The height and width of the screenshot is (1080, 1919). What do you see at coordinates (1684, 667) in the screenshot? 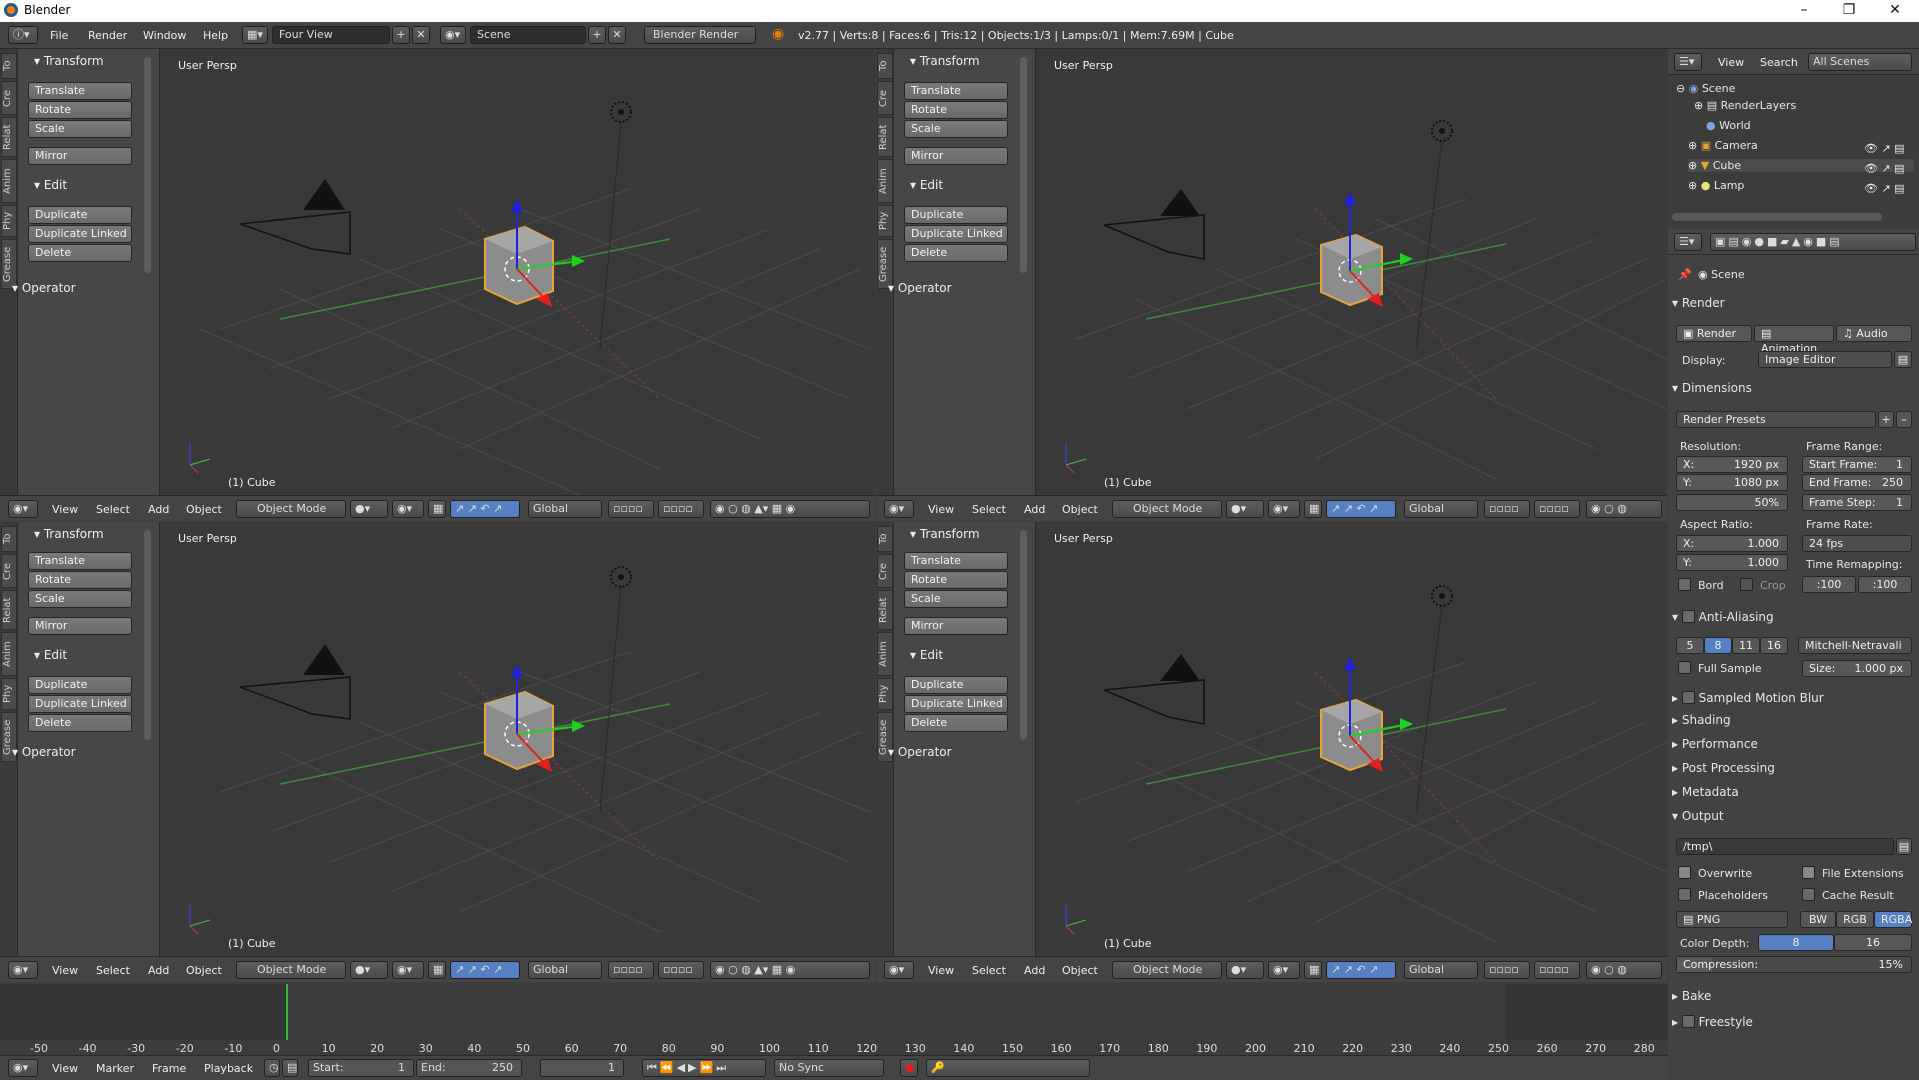
I see `full-sample-checkbox` at bounding box center [1684, 667].